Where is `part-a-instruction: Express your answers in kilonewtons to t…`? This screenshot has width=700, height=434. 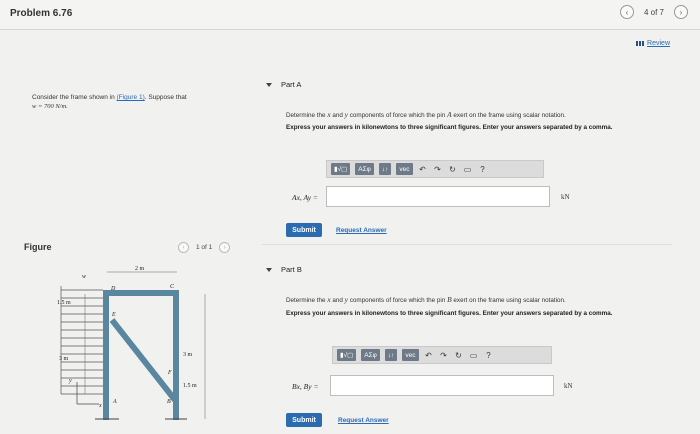 part-a-instruction: Express your answers in kilonewtons to t… is located at coordinates (449, 127).